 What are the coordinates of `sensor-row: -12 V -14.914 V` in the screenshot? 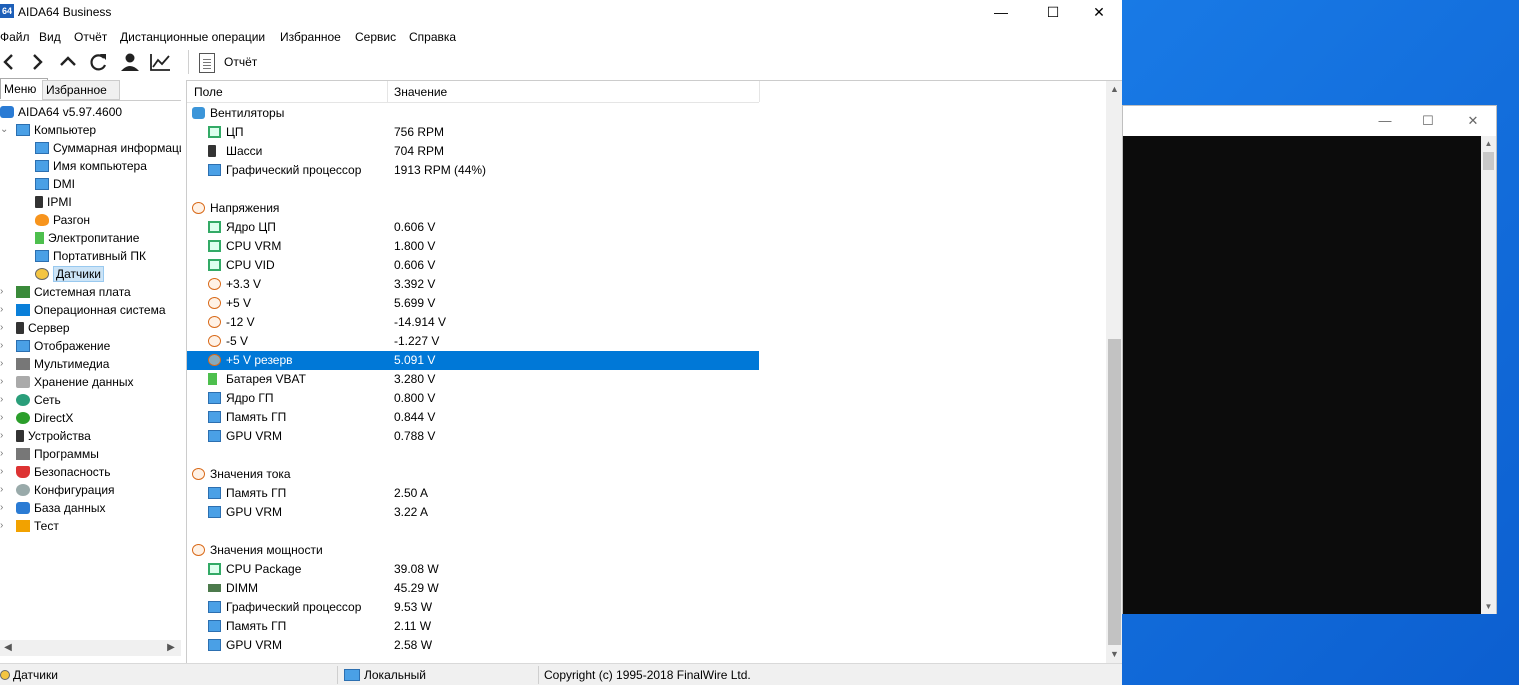 It's located at (473, 322).